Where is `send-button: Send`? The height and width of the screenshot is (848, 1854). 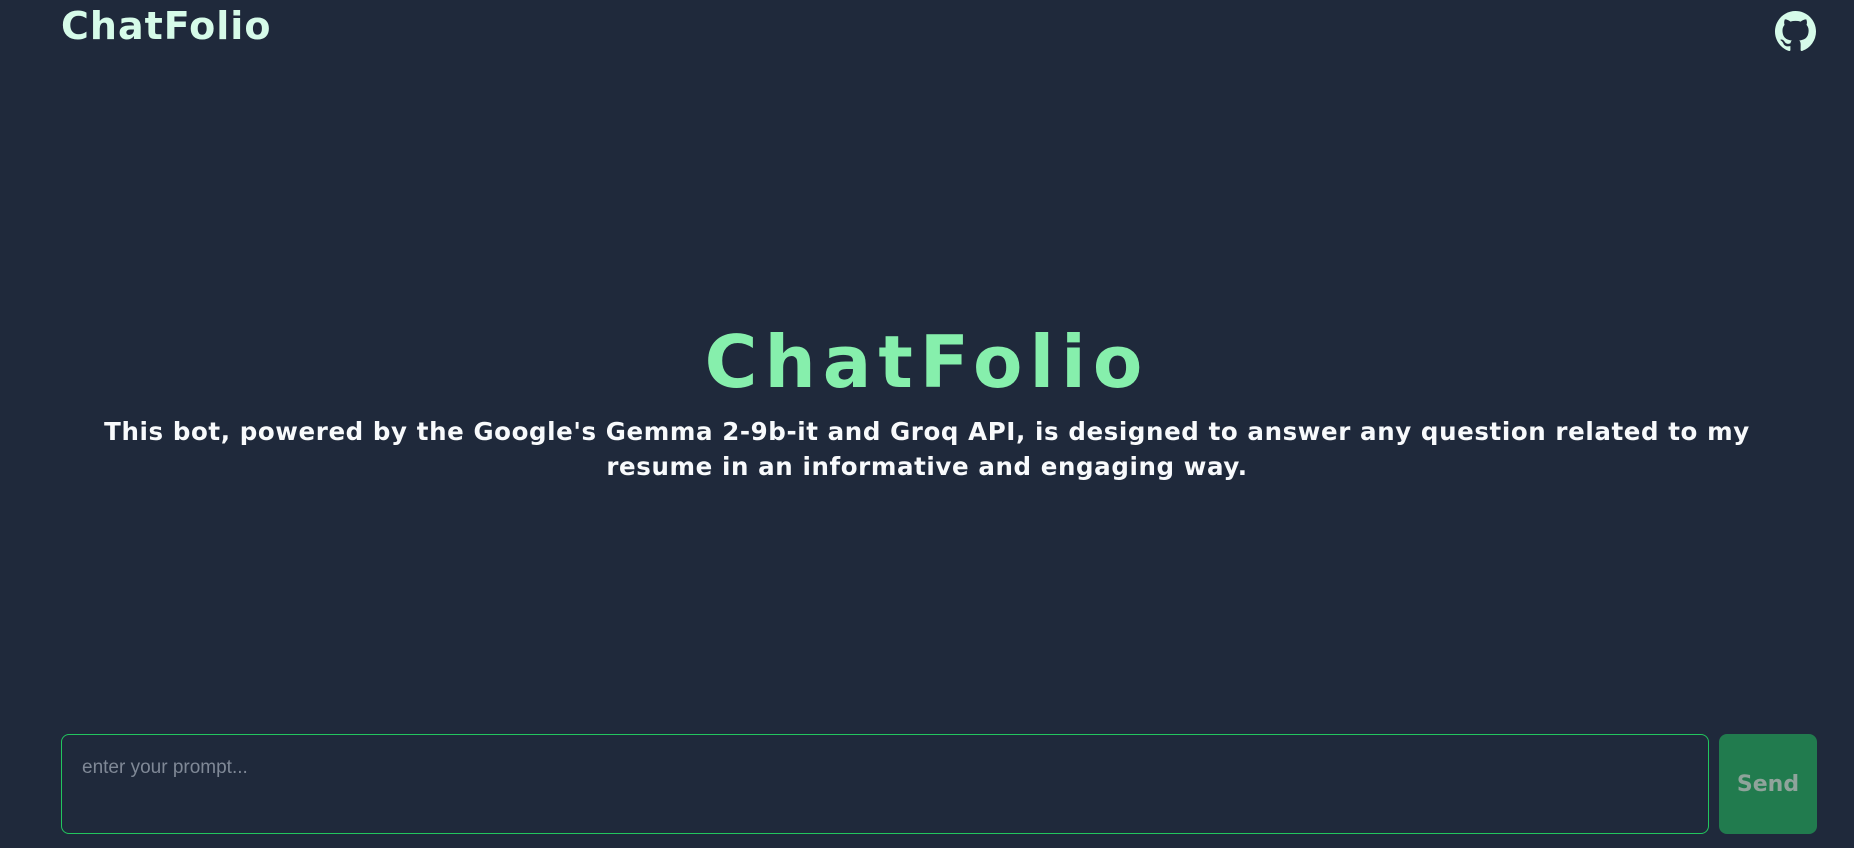
send-button: Send is located at coordinates (1768, 784).